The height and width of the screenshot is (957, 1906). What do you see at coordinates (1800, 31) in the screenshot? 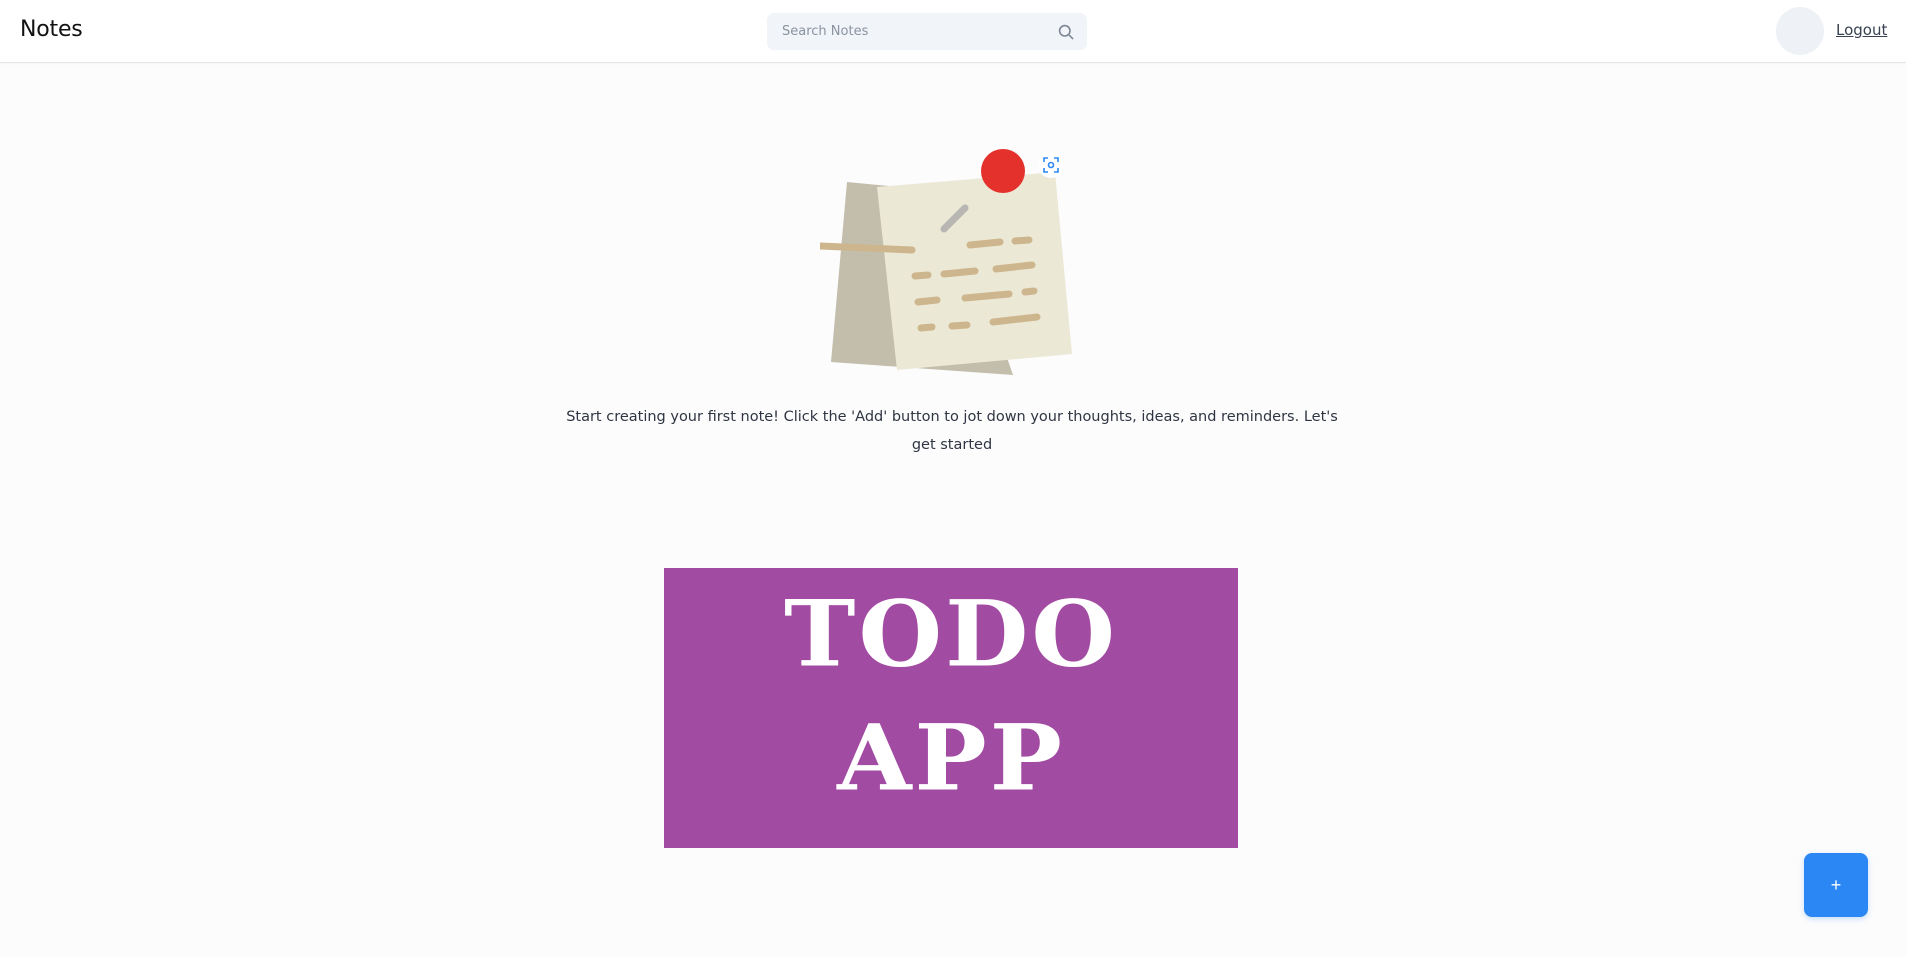
I see `avatar` at bounding box center [1800, 31].